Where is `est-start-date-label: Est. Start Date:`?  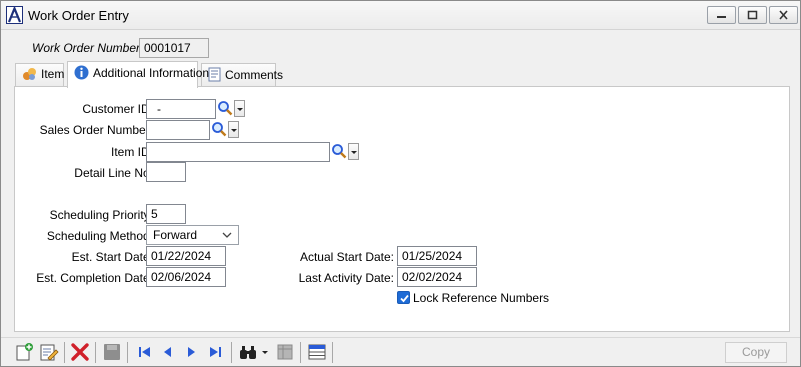 est-start-date-label: Est. Start Date: is located at coordinates (112, 257).